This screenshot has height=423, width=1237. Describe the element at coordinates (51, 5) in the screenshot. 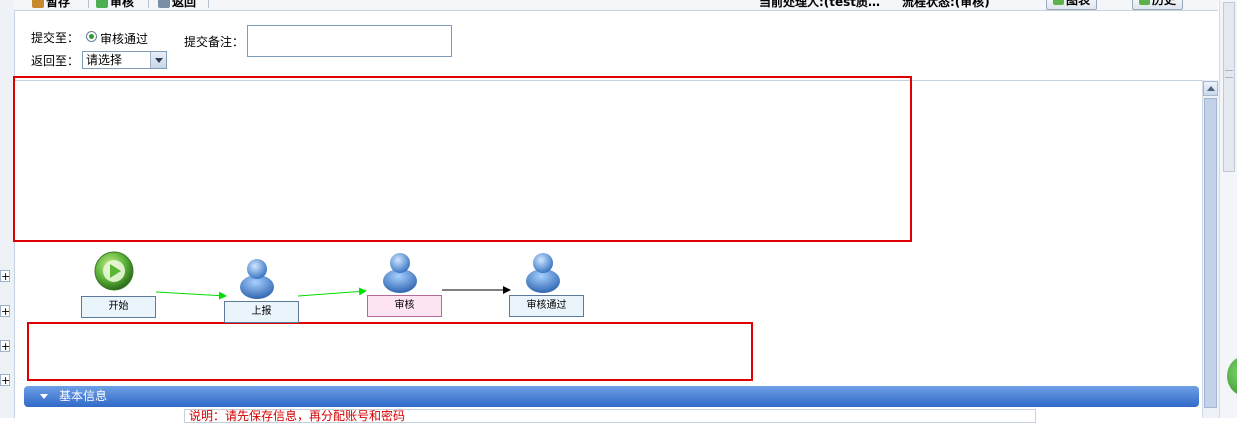

I see `save-button: 暂存` at that location.